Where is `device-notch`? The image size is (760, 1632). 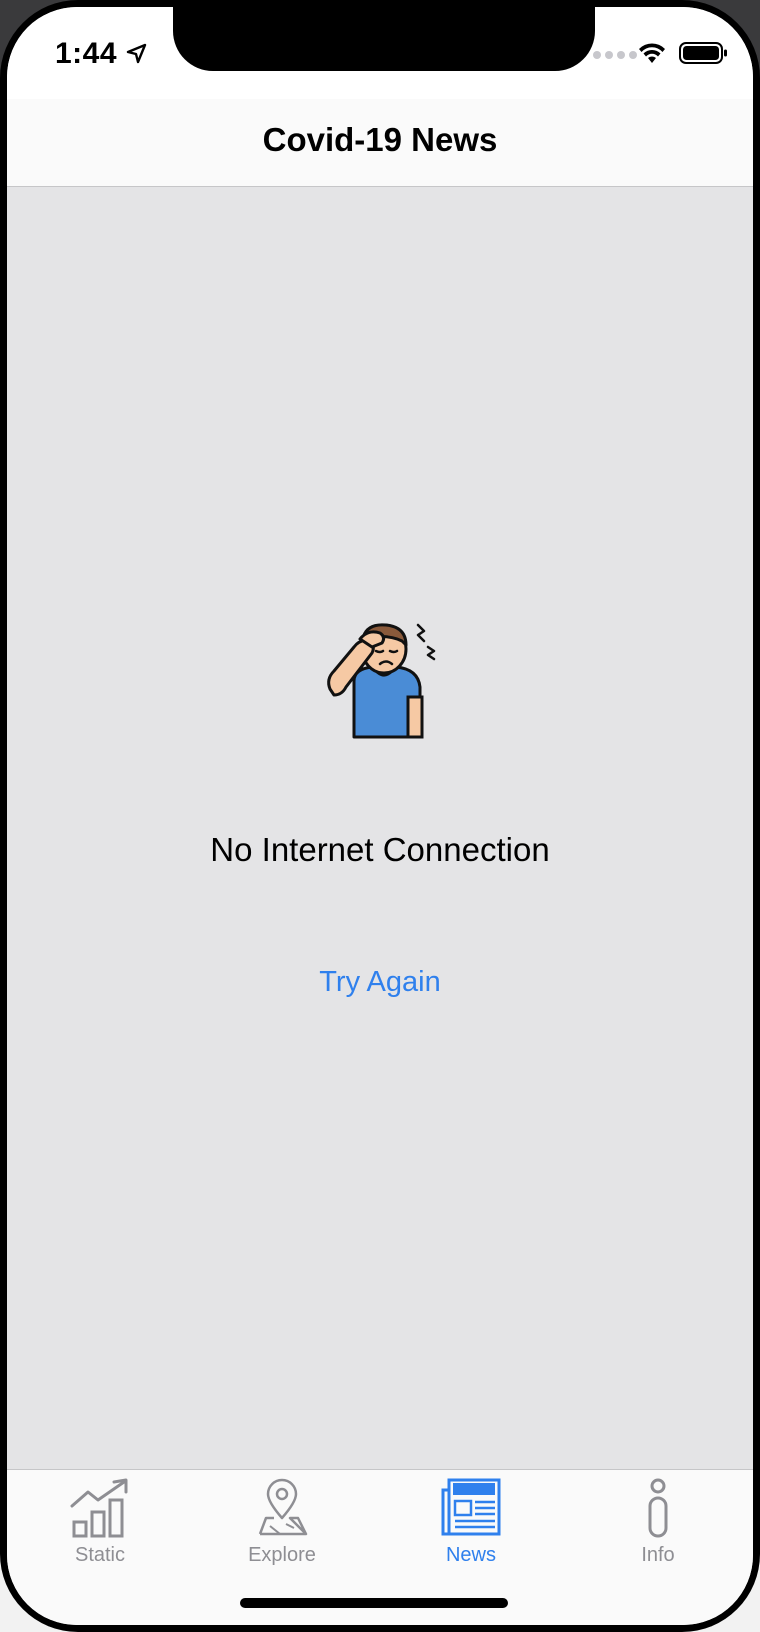
device-notch is located at coordinates (384, 39).